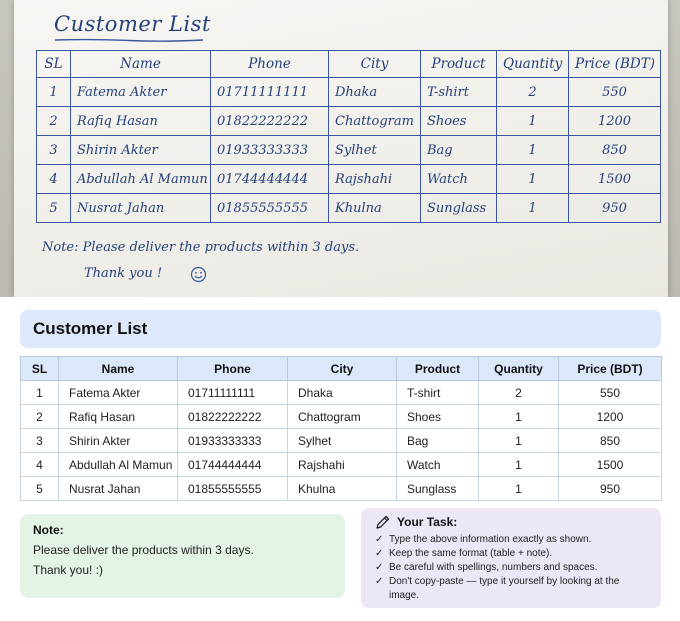 The height and width of the screenshot is (621, 680). What do you see at coordinates (437, 440) in the screenshot?
I see `cell-product: Bag` at bounding box center [437, 440].